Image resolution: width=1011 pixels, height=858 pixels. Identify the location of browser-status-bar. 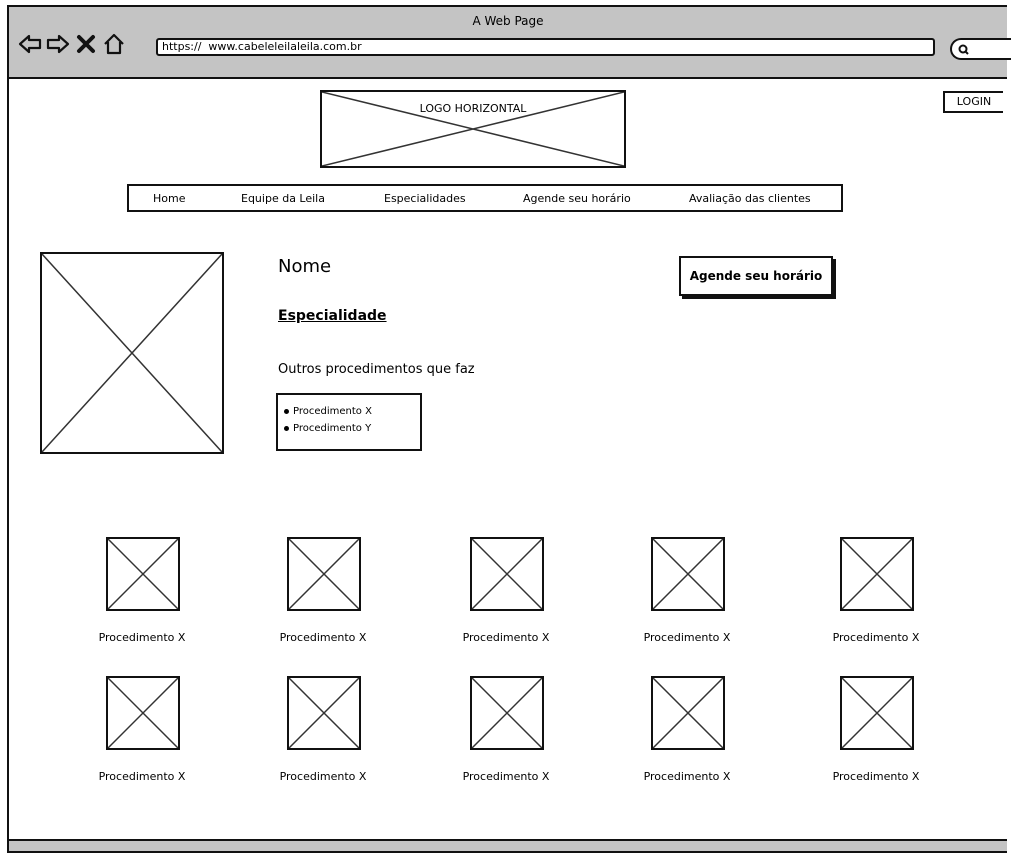
(508, 845).